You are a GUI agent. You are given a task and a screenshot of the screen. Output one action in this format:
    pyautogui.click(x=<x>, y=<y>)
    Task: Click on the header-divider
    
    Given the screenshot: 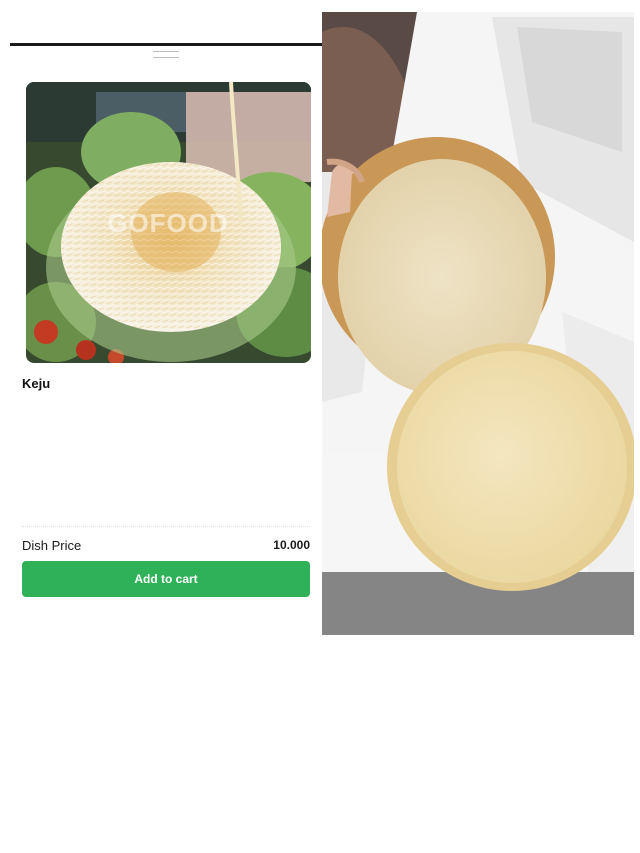 What is the action you would take?
    pyautogui.click(x=166, y=44)
    